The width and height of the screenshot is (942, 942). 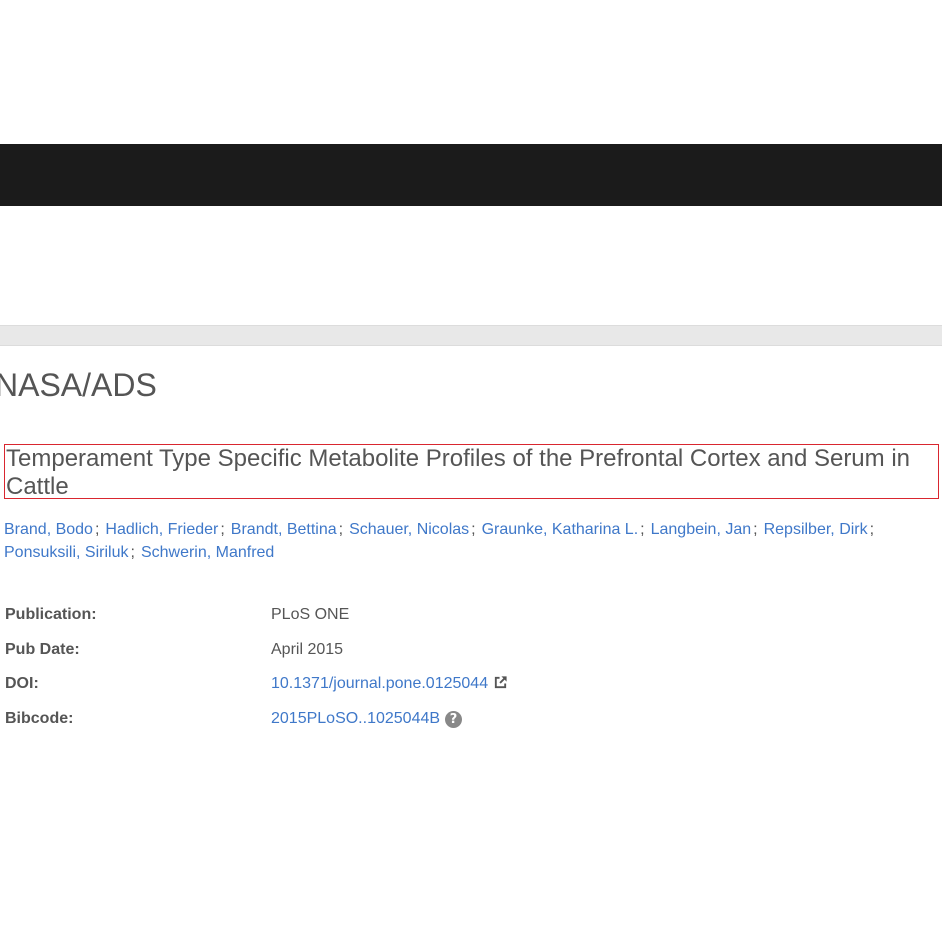 I want to click on search-bar-band, so click(x=471, y=335).